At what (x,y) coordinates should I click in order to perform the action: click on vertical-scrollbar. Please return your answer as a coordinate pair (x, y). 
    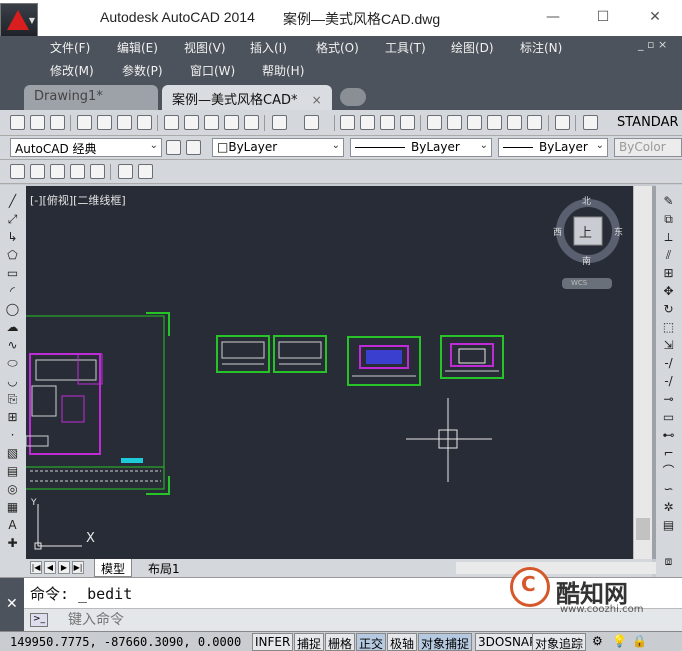
    Looking at the image, I should click on (642, 372).